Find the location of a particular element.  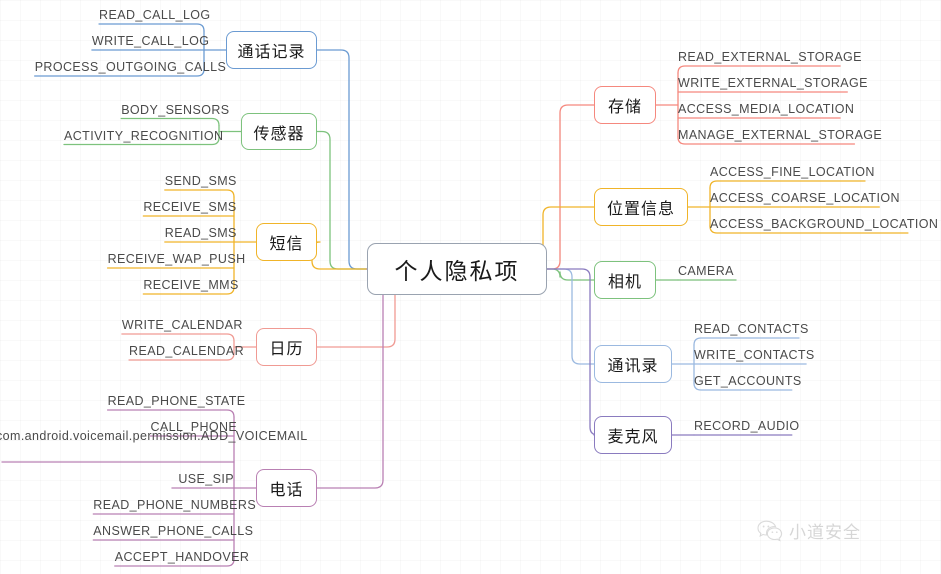

branch-node-label: 电话 is located at coordinates (286, 490).